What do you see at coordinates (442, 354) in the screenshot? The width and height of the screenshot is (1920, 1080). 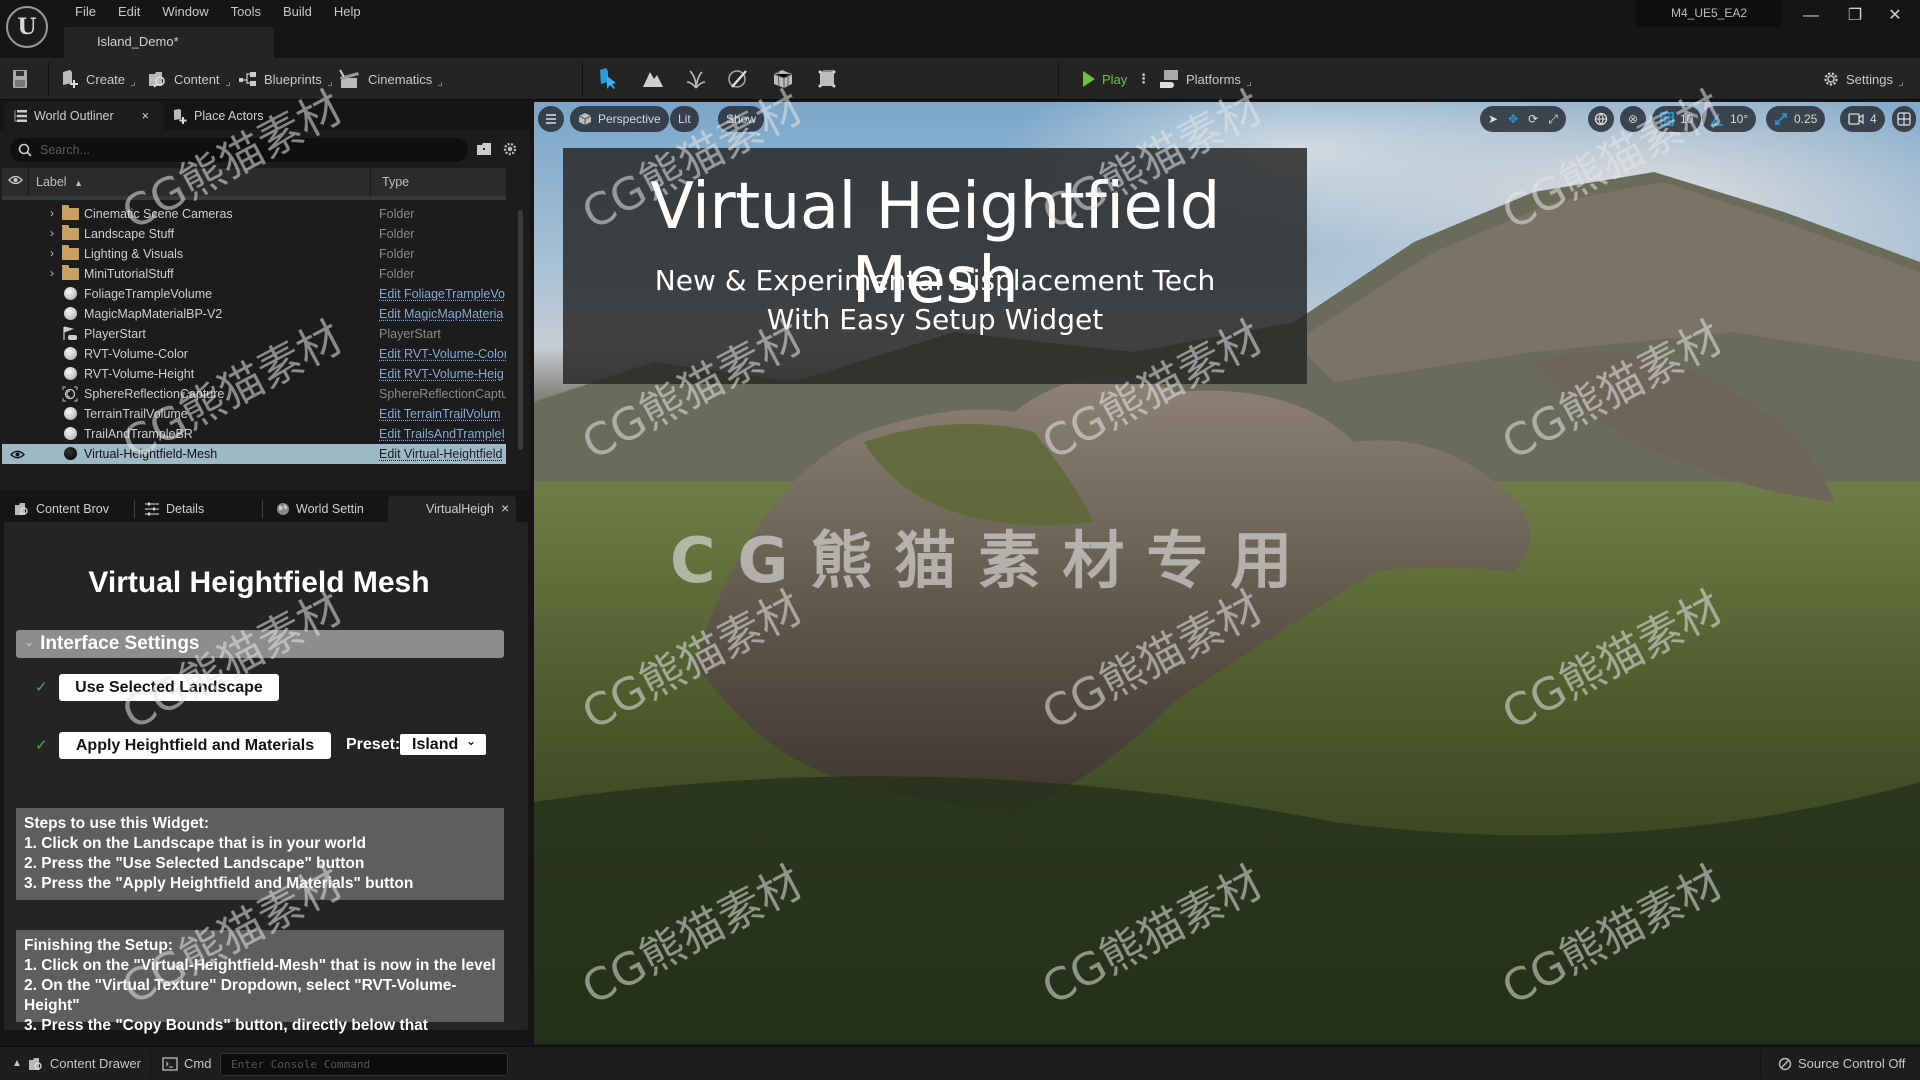 I see `edit-blueprint-link: Edit RVT-Volume-Color` at bounding box center [442, 354].